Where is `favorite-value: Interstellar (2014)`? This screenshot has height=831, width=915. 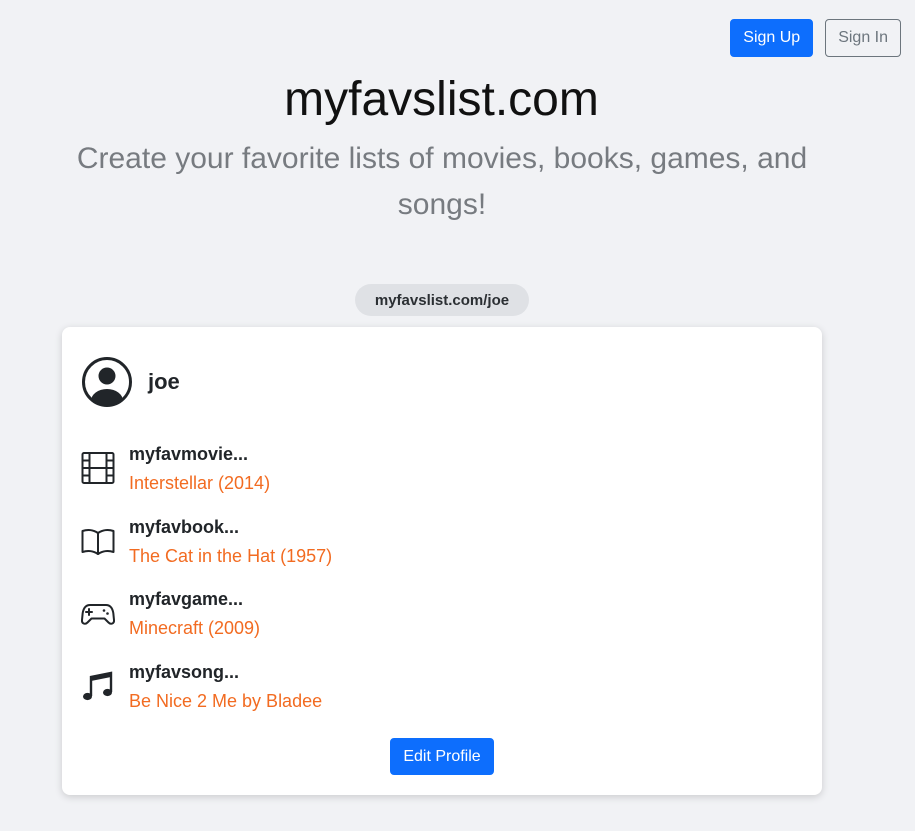 favorite-value: Interstellar (2014) is located at coordinates (199, 483).